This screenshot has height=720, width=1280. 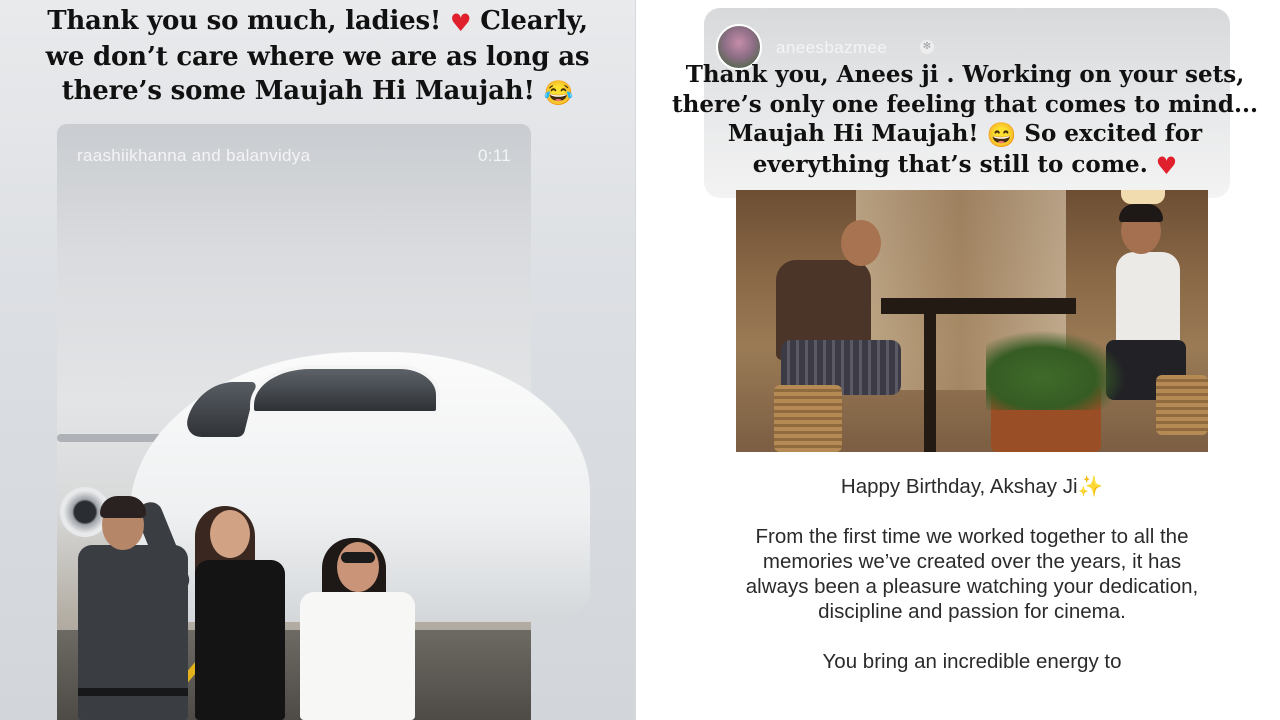 What do you see at coordinates (972, 661) in the screenshot?
I see `post-paragraph-2: You bring an incredible energy to` at bounding box center [972, 661].